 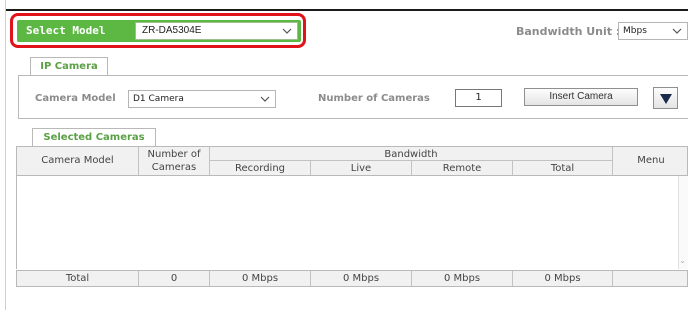 I want to click on bandwidth-unit-label: Bandwidth Unit :, so click(x=568, y=31).